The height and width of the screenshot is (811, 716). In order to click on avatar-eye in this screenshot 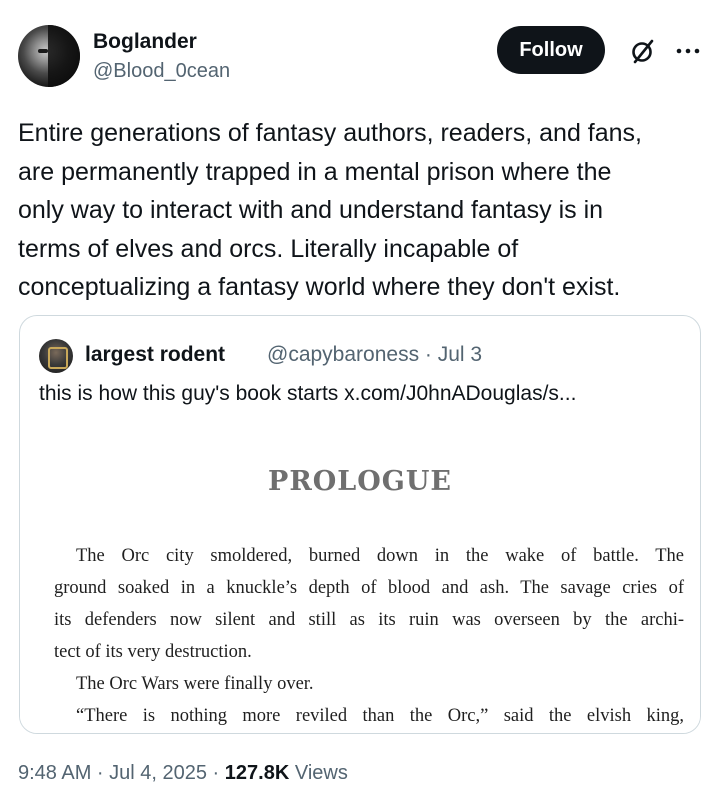, I will do `click(43, 51)`.